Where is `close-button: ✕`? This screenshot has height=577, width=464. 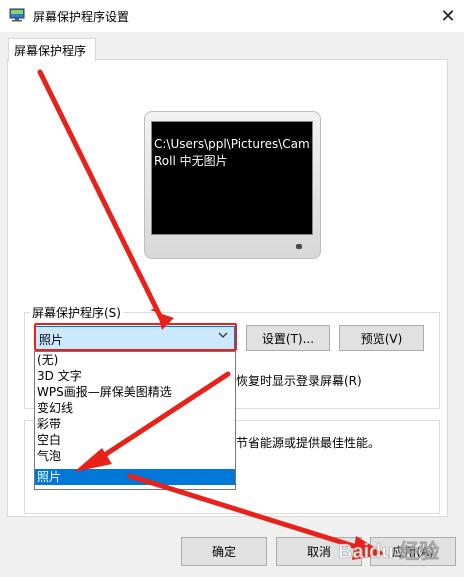 close-button: ✕ is located at coordinates (448, 16).